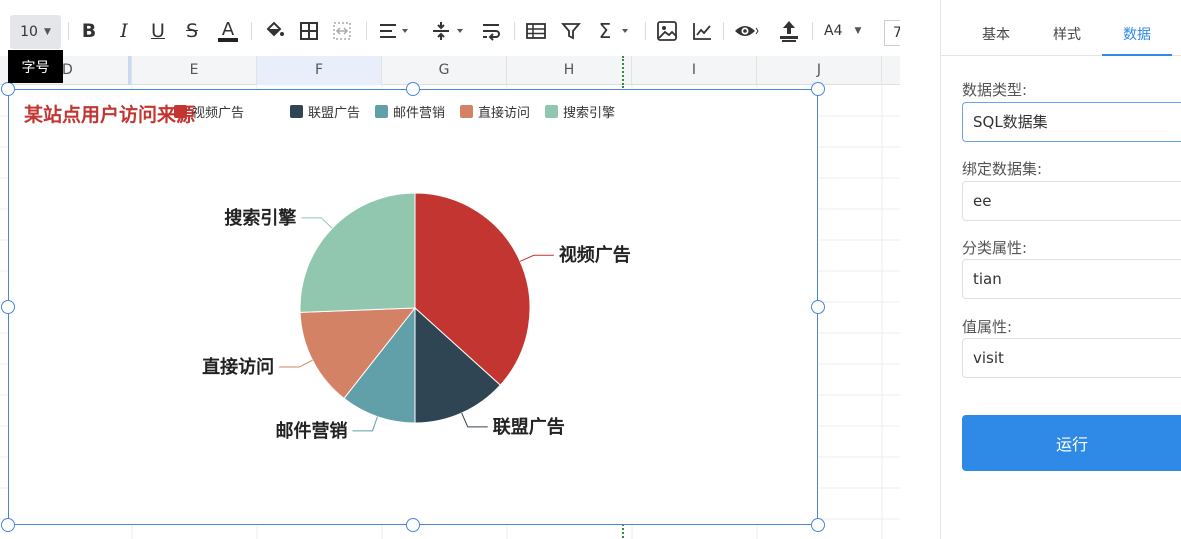 Image resolution: width=1181 pixels, height=539 pixels. What do you see at coordinates (605, 31) in the screenshot?
I see `svg-text: Σ` at bounding box center [605, 31].